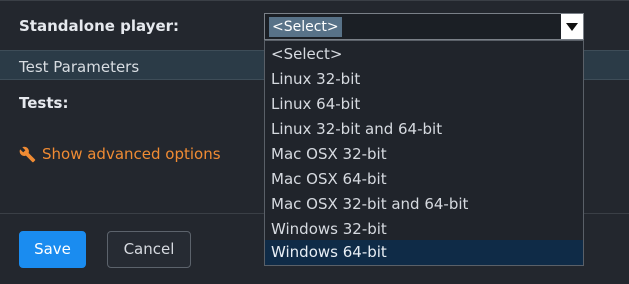  I want to click on tests-label: Tests:, so click(44, 103).